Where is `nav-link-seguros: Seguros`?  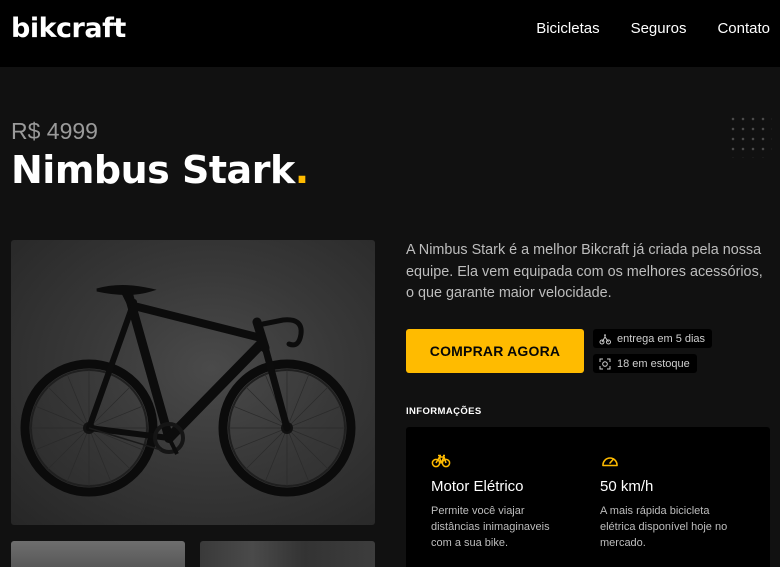
nav-link-seguros: Seguros is located at coordinates (659, 28).